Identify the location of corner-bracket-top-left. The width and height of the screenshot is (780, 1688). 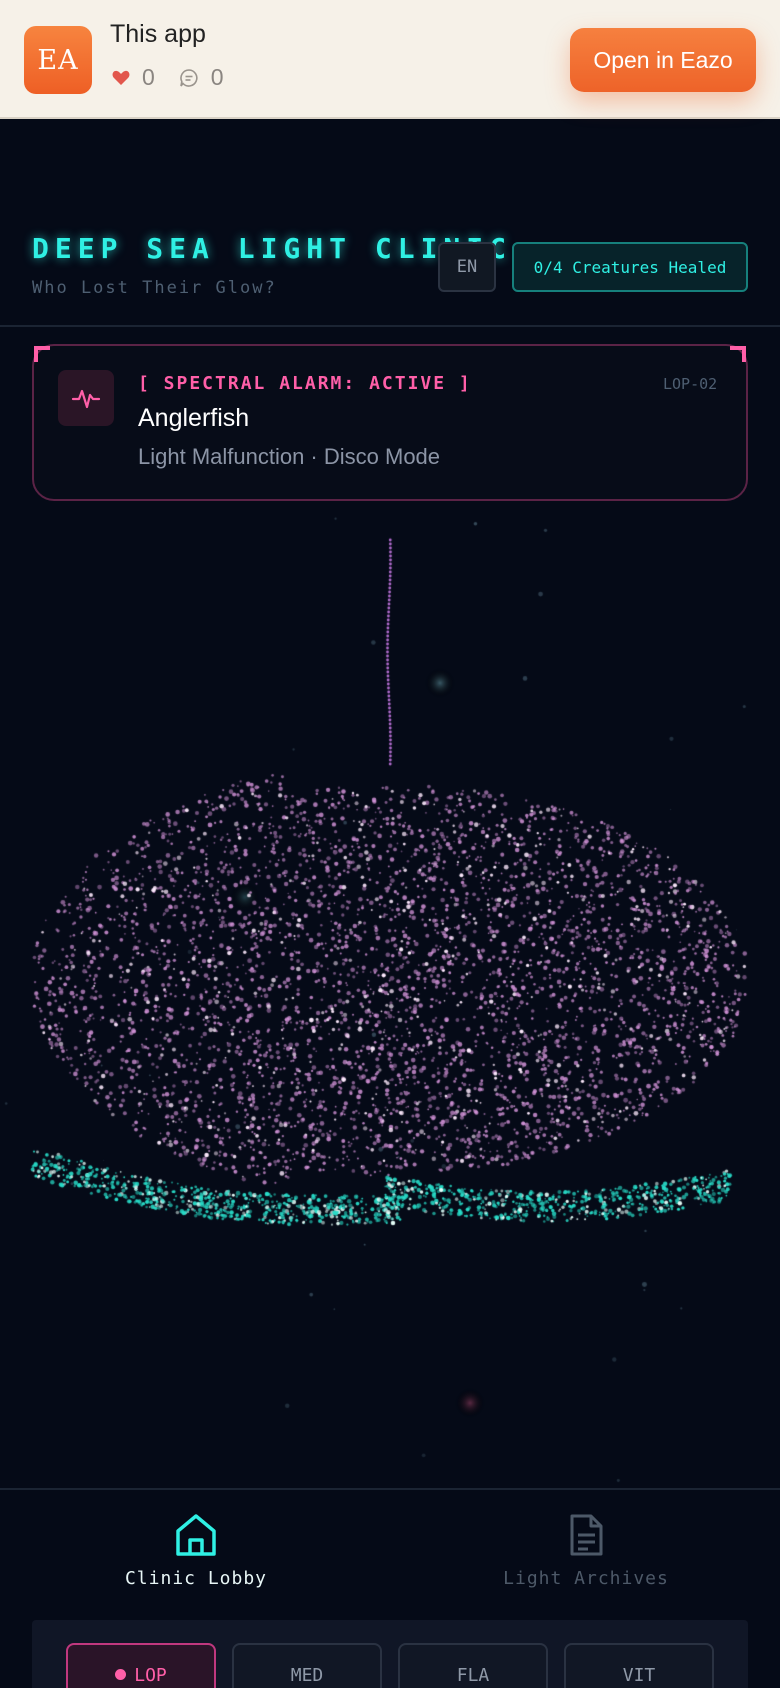
(42, 354).